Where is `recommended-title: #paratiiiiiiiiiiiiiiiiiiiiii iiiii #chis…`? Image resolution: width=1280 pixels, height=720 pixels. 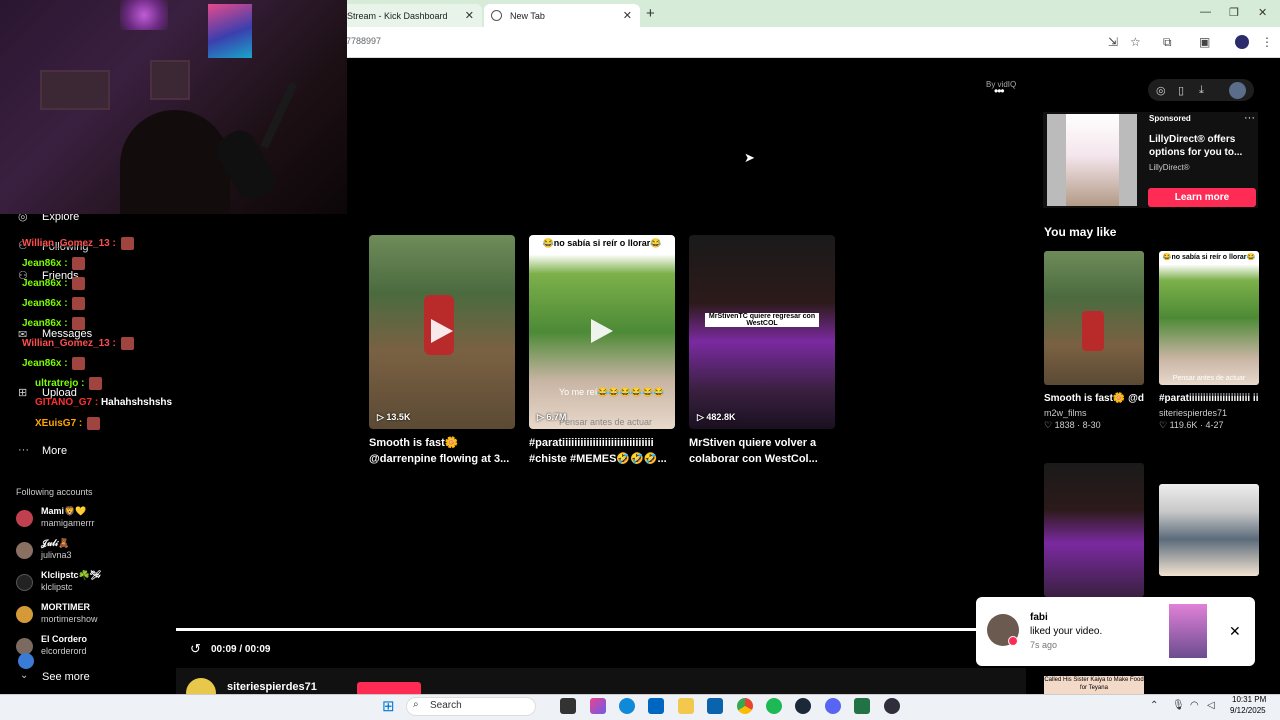
recommended-title: #paratiiiiiiiiiiiiiiiiiiiiii iiiii #chis… is located at coordinates (1209, 398).